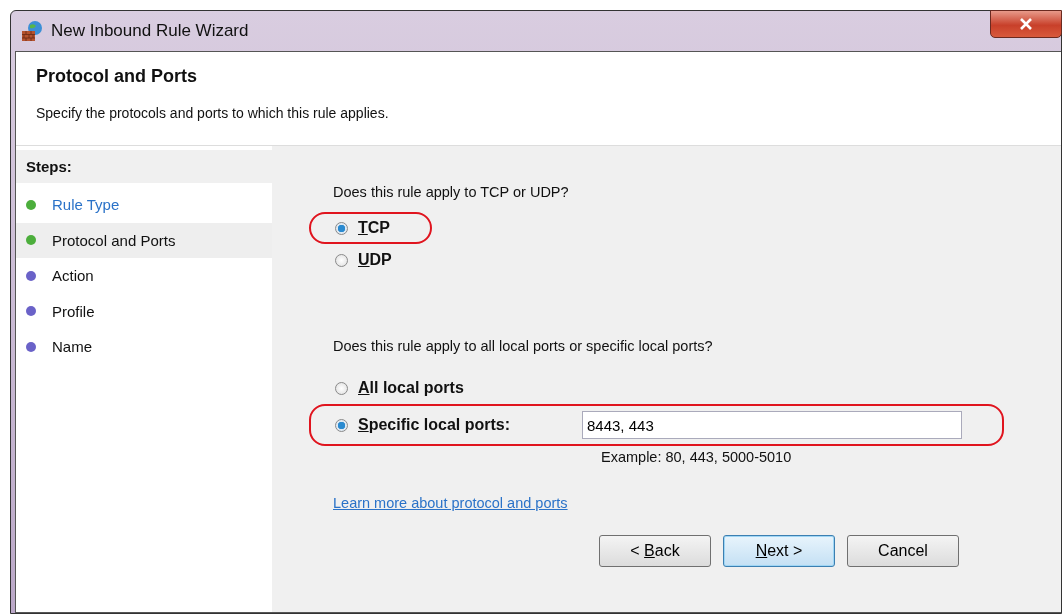 Image resolution: width=1064 pixels, height=616 pixels. I want to click on radio-label: All local ports, so click(411, 388).